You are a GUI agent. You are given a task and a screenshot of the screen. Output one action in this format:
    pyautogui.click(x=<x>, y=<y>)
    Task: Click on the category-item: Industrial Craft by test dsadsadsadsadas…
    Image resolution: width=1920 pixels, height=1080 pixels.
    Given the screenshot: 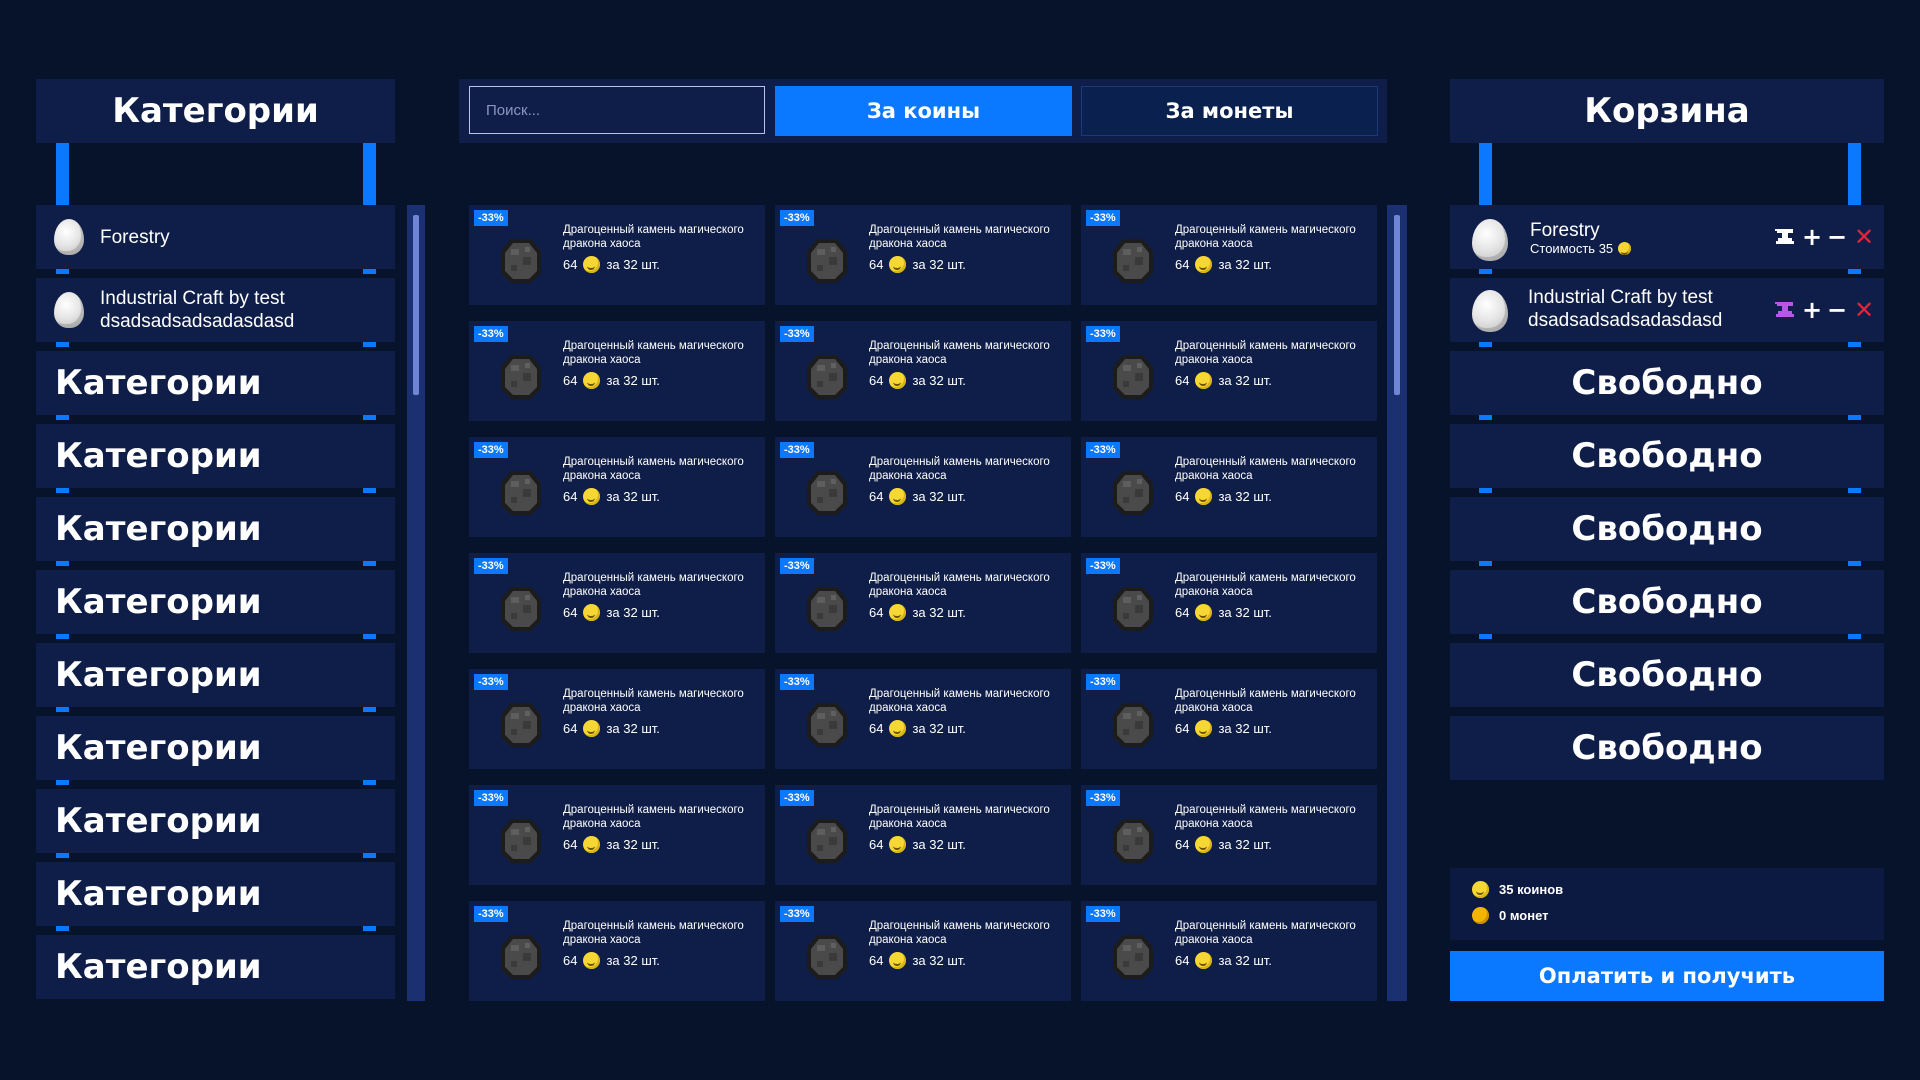 What is the action you would take?
    pyautogui.click(x=215, y=310)
    